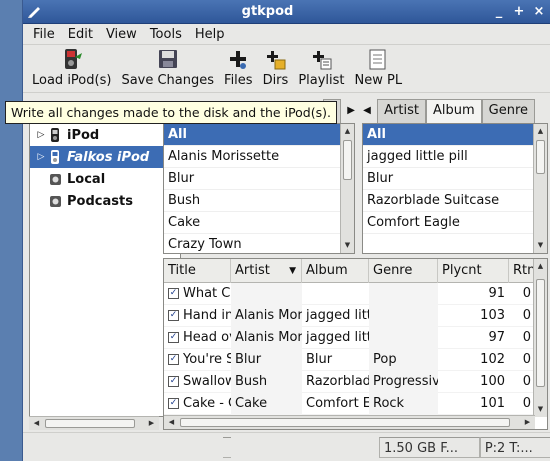 This screenshot has height=461, width=550. Describe the element at coordinates (266, 403) in the screenshot. I see `track-artist-cell: Cake` at that location.